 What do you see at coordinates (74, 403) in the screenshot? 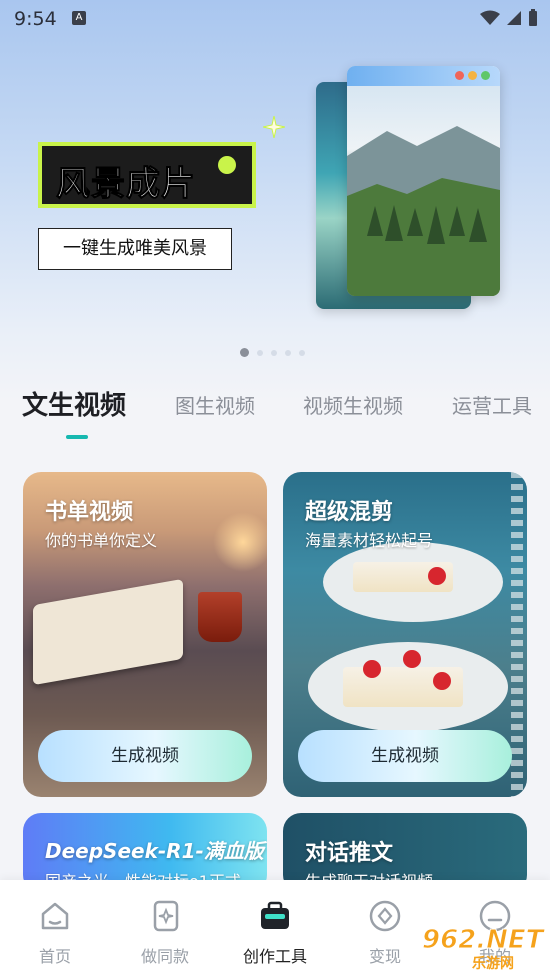
I see `tab-text-to-video: 文生视频` at bounding box center [74, 403].